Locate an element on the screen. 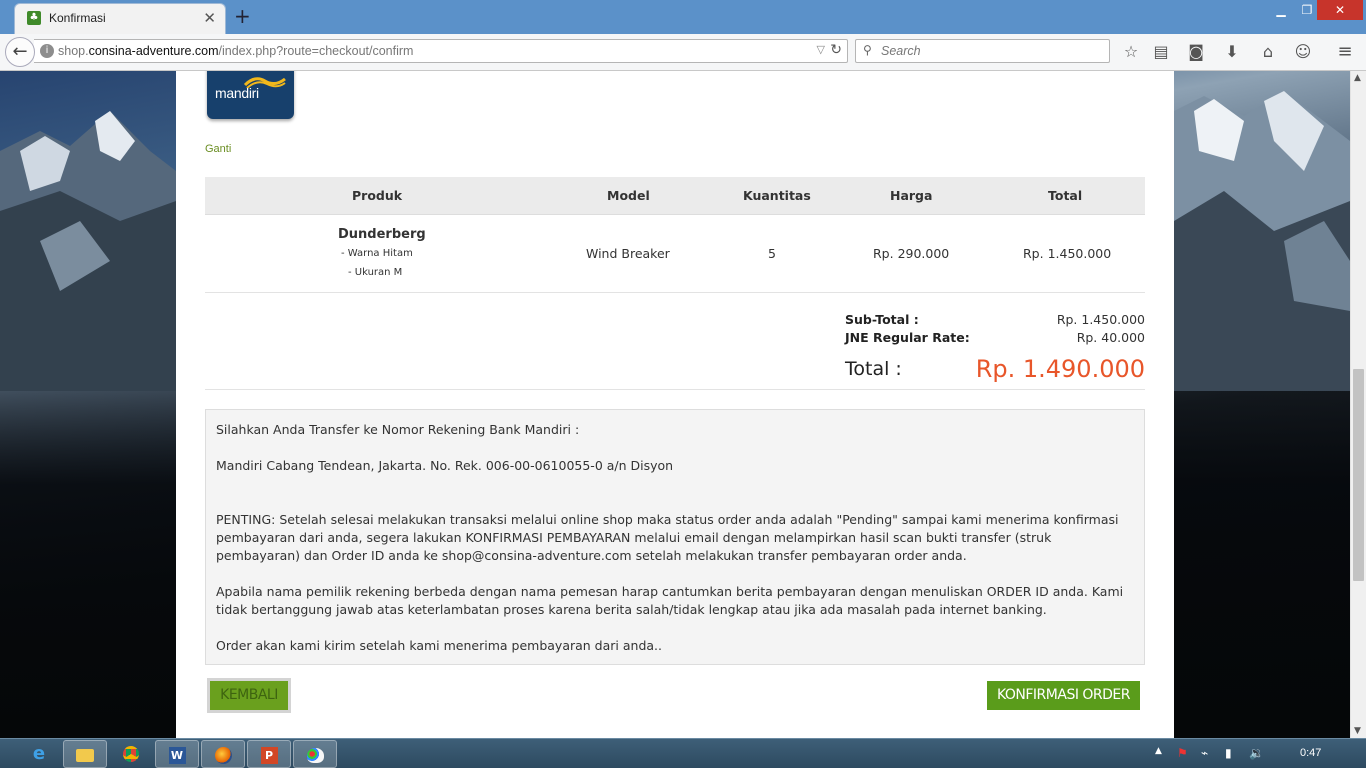 This screenshot has width=1366, height=768. bookmark-star-icon: ☆ is located at coordinates (1131, 52).